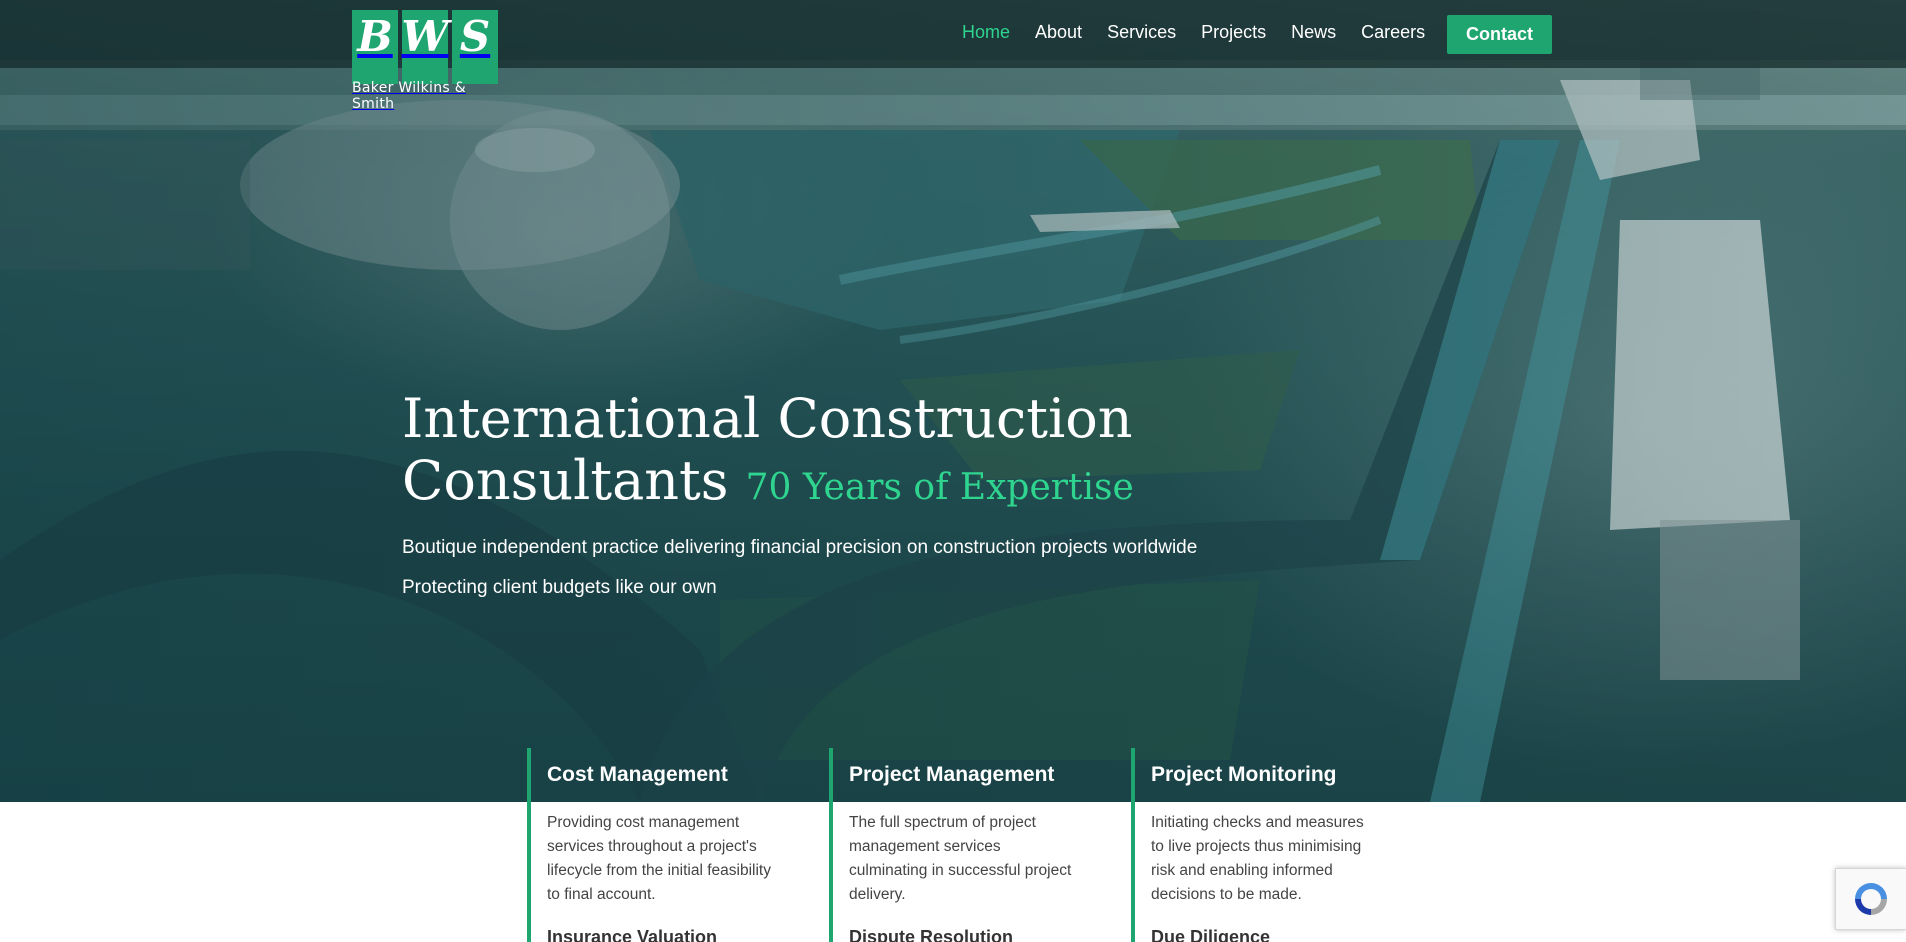 The image size is (1906, 942). I want to click on service-next-heading: Due Diligence, so click(1211, 934).